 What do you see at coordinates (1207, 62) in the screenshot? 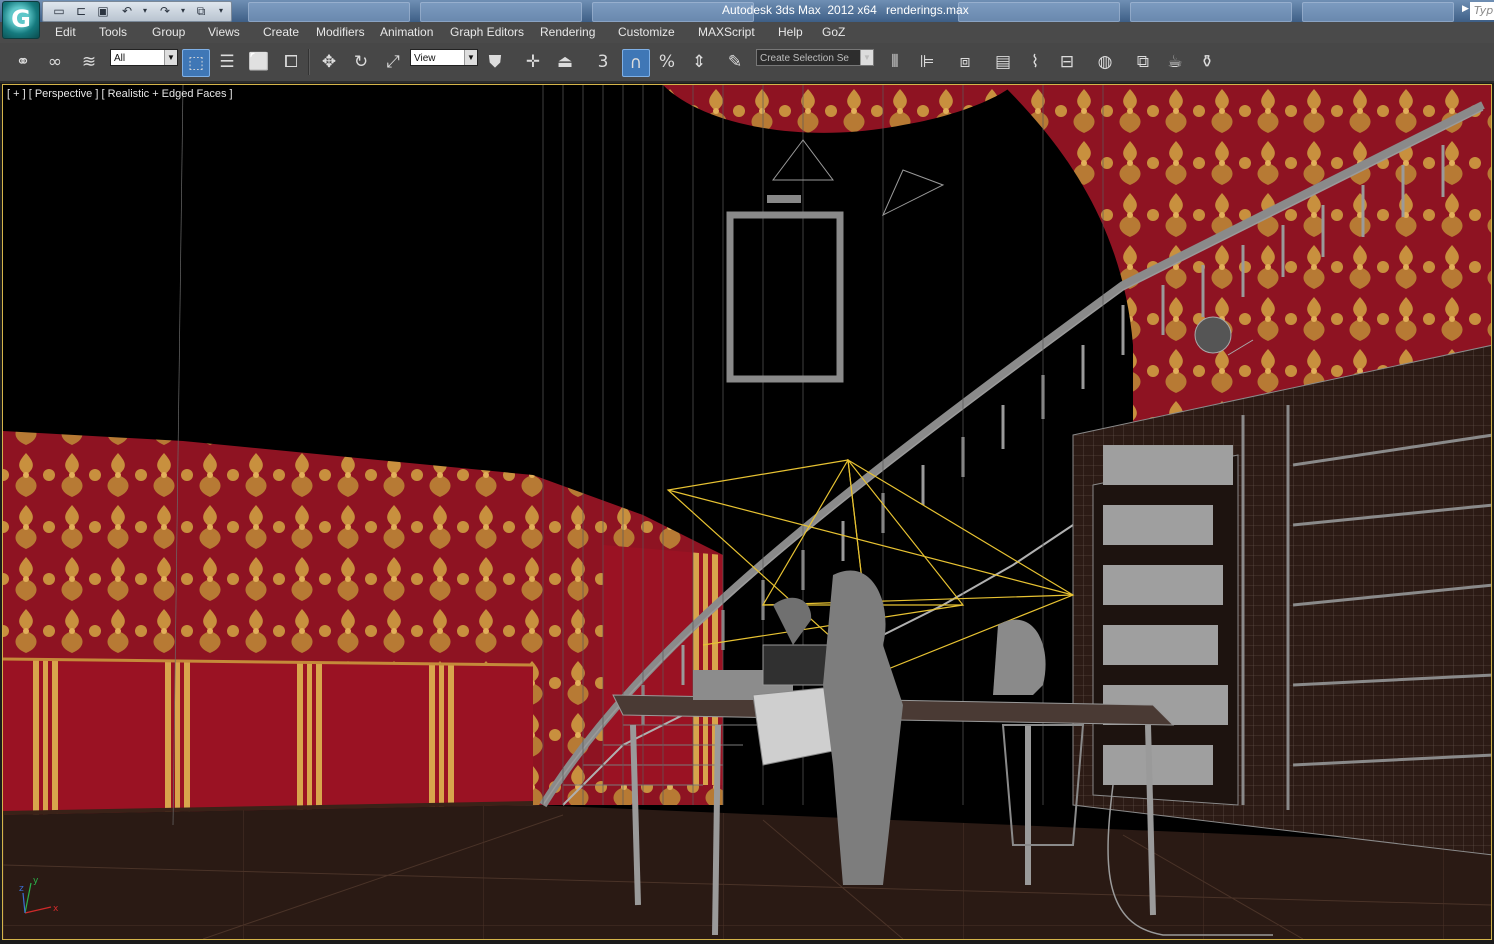
I see `render-production-icon: ⚱` at bounding box center [1207, 62].